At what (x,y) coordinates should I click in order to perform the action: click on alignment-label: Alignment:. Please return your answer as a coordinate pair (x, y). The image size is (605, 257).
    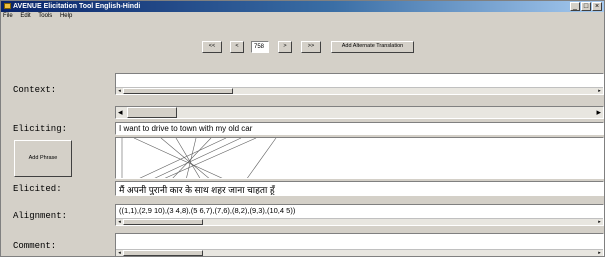
    Looking at the image, I should click on (40, 216).